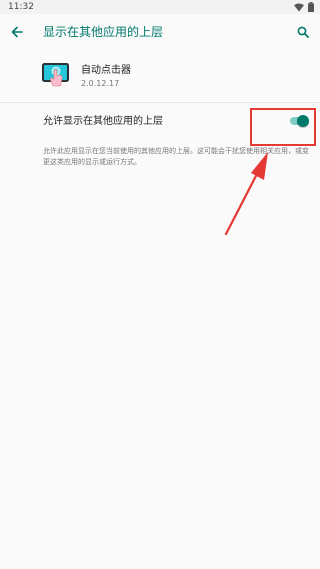 The height and width of the screenshot is (569, 320). I want to click on search-icon, so click(303, 32).